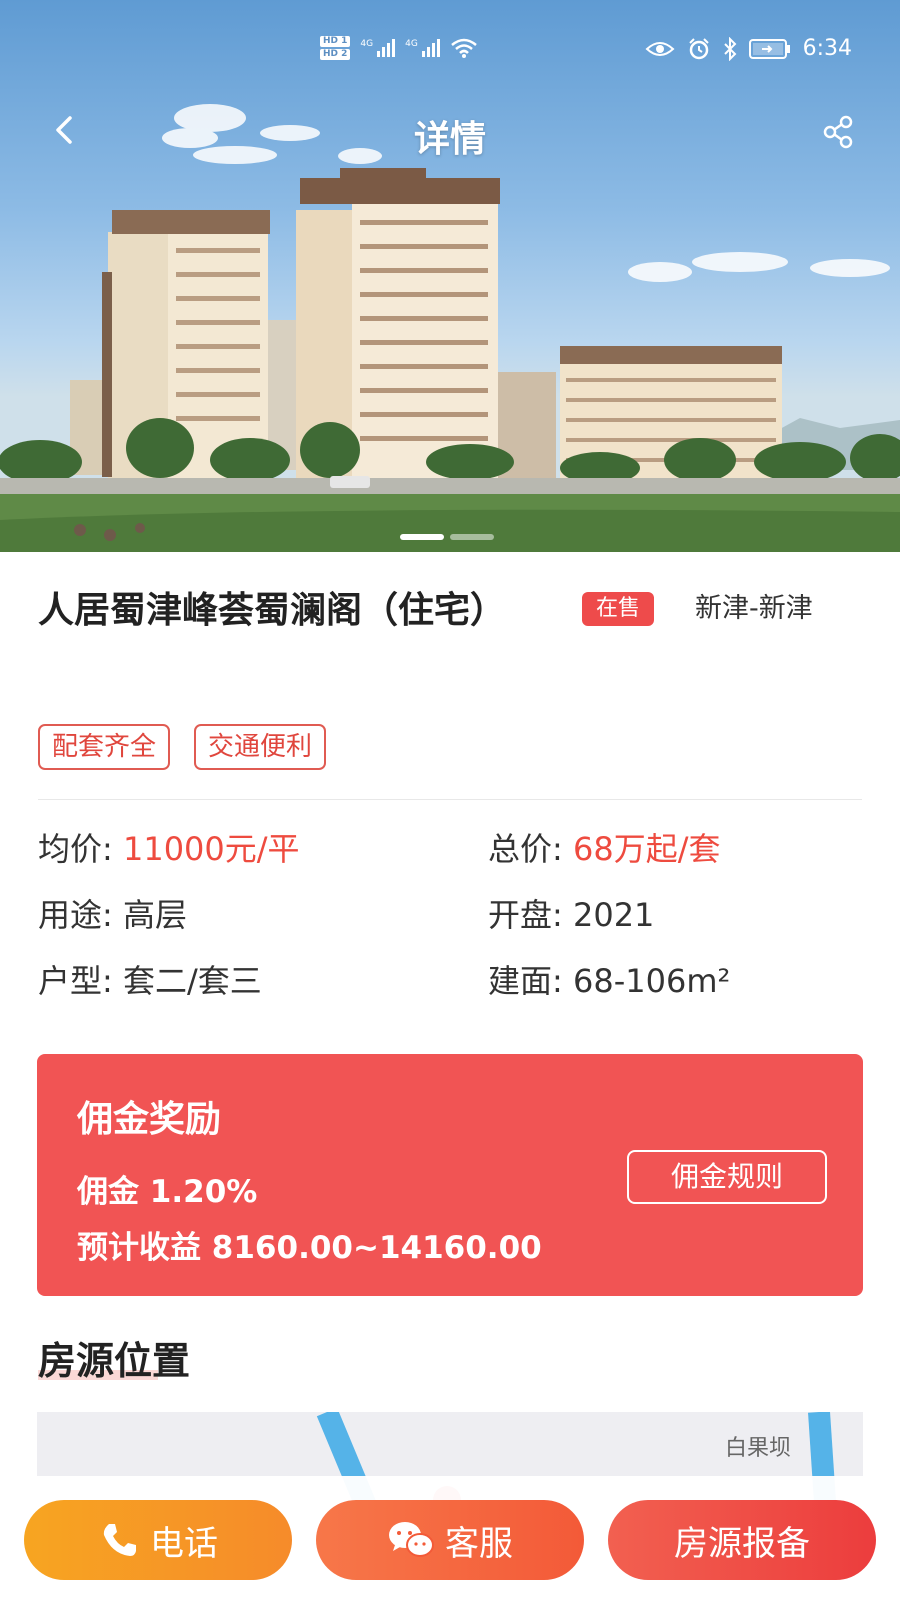 The image size is (900, 1600). I want to click on location-section-title: 房源位置, so click(114, 1357).